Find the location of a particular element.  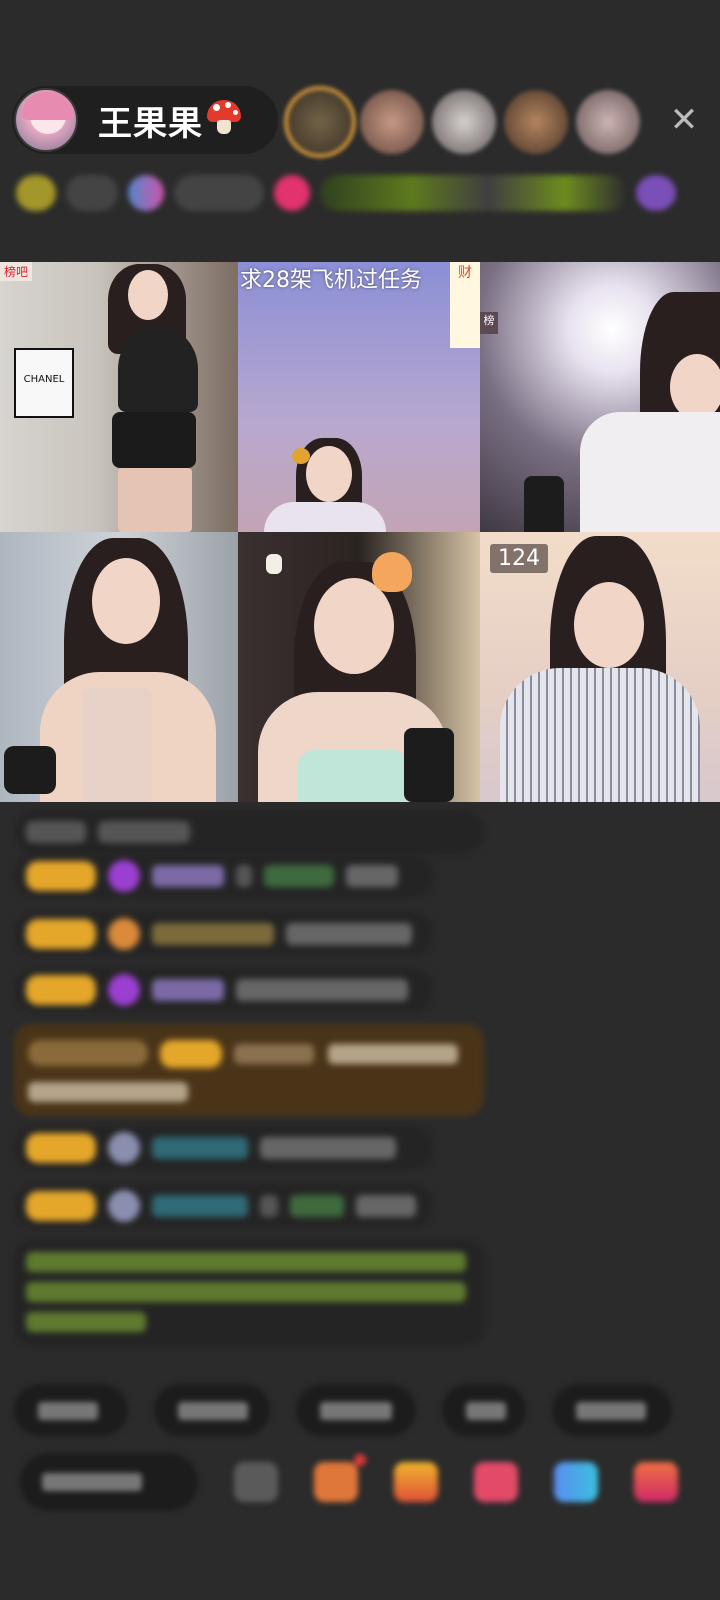

heart-gift-icon is located at coordinates (496, 1482).